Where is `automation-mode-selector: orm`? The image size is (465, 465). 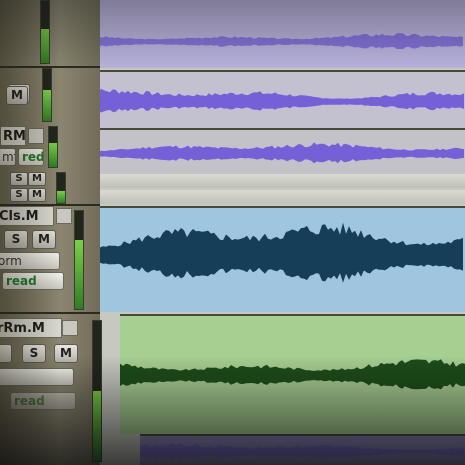
automation-mode-selector: orm is located at coordinates (30, 261).